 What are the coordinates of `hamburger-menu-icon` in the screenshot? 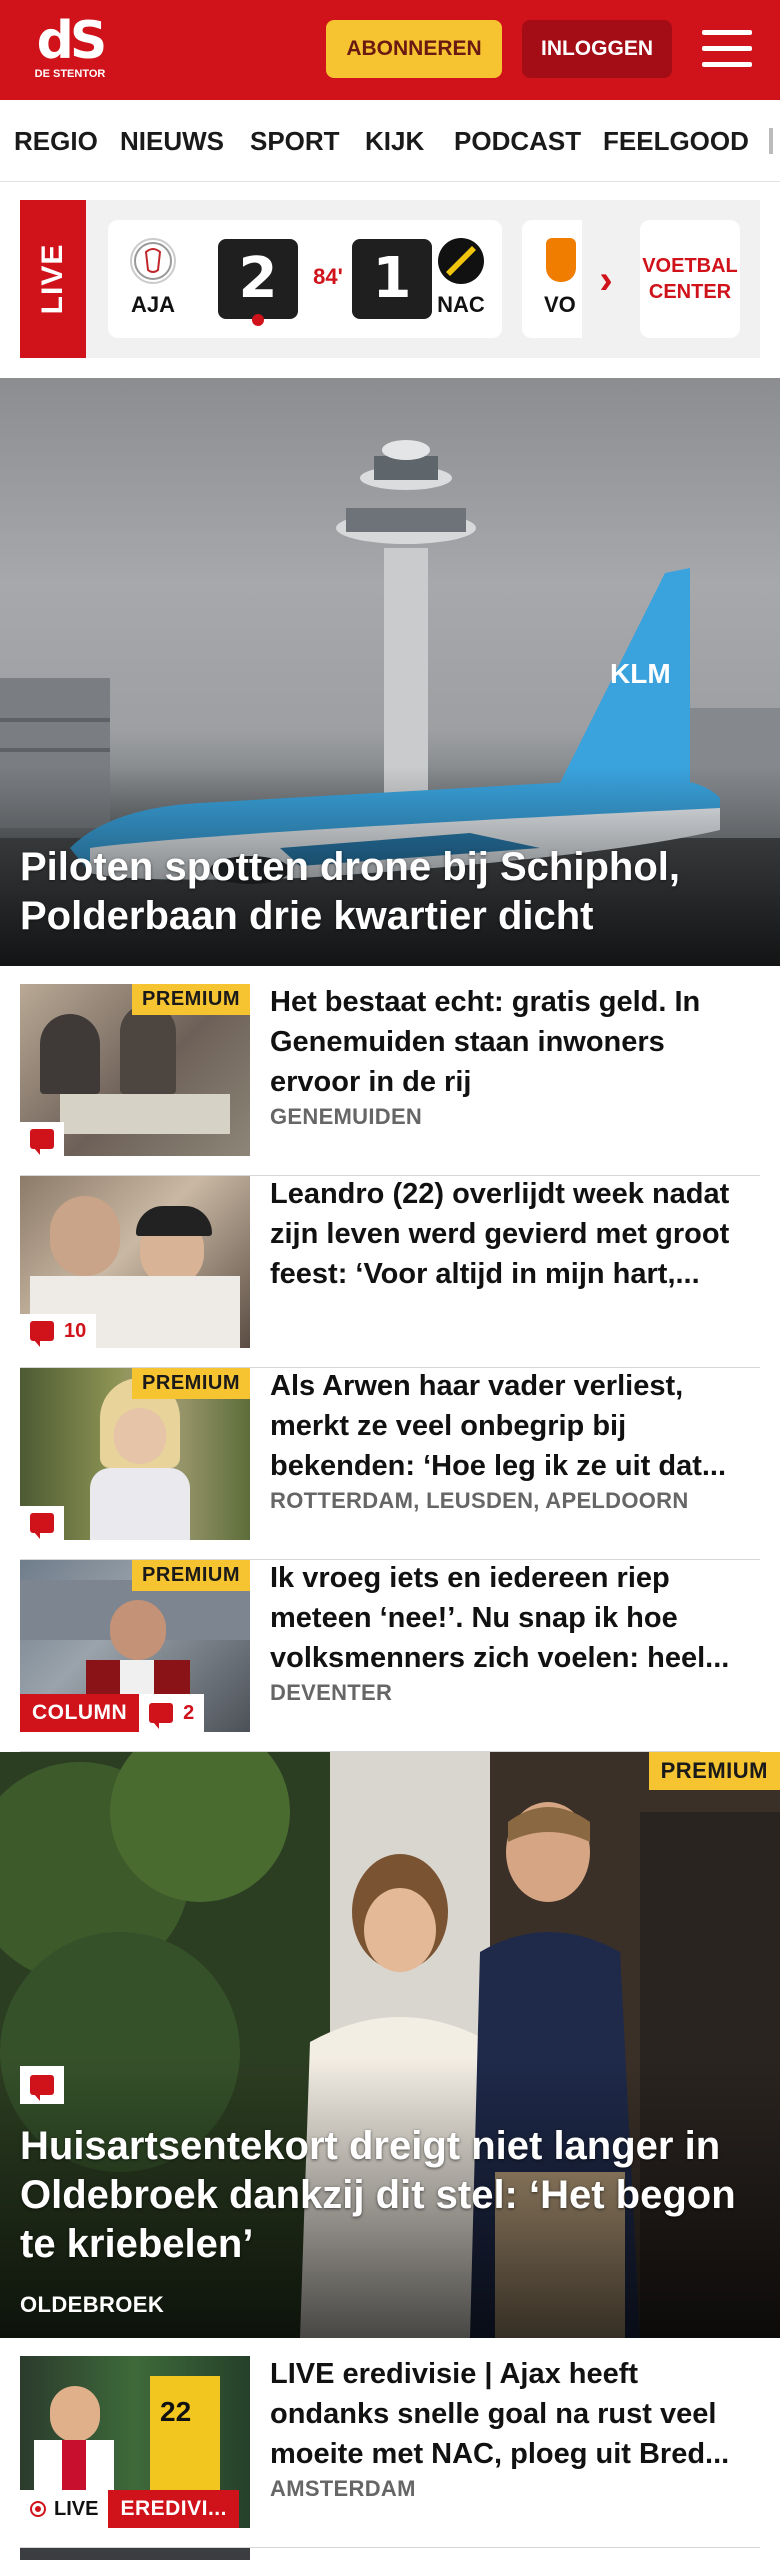 It's located at (727, 49).